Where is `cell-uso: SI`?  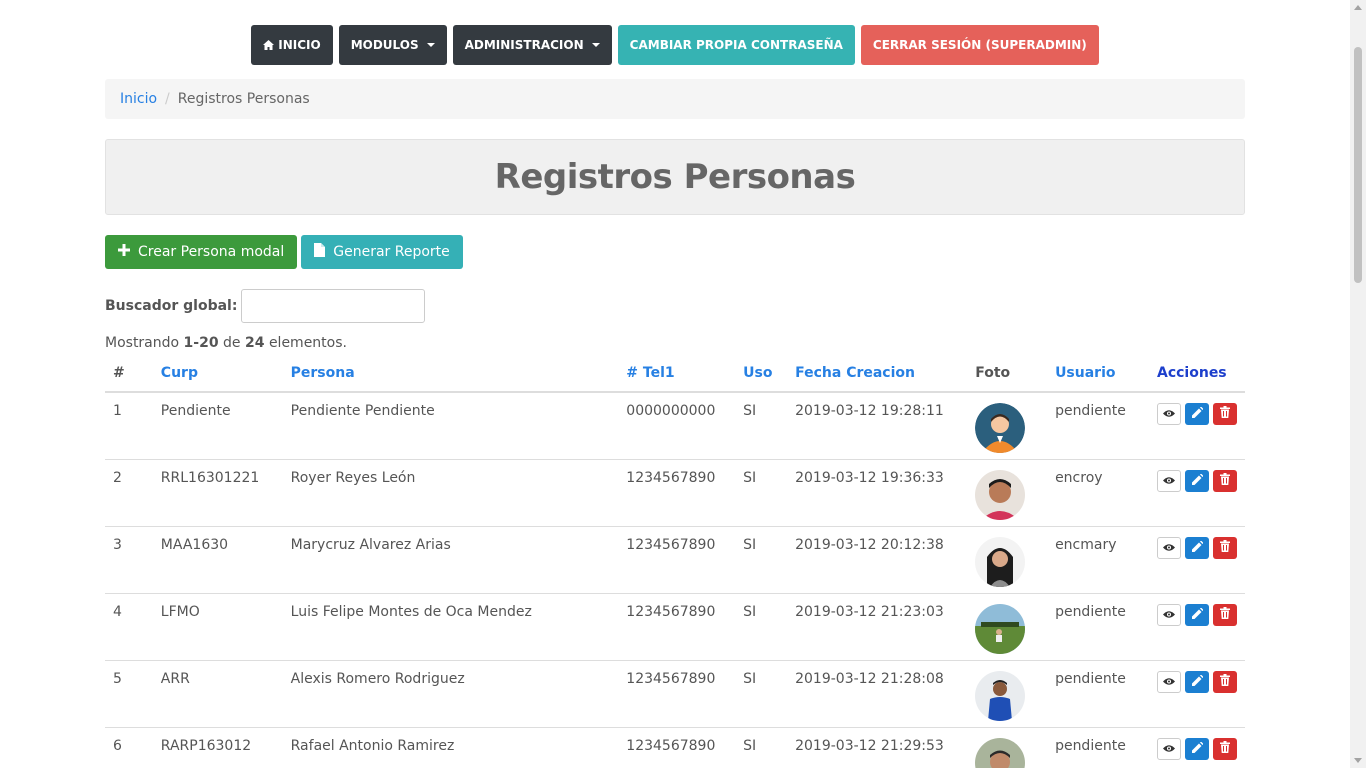 cell-uso: SI is located at coordinates (761, 694).